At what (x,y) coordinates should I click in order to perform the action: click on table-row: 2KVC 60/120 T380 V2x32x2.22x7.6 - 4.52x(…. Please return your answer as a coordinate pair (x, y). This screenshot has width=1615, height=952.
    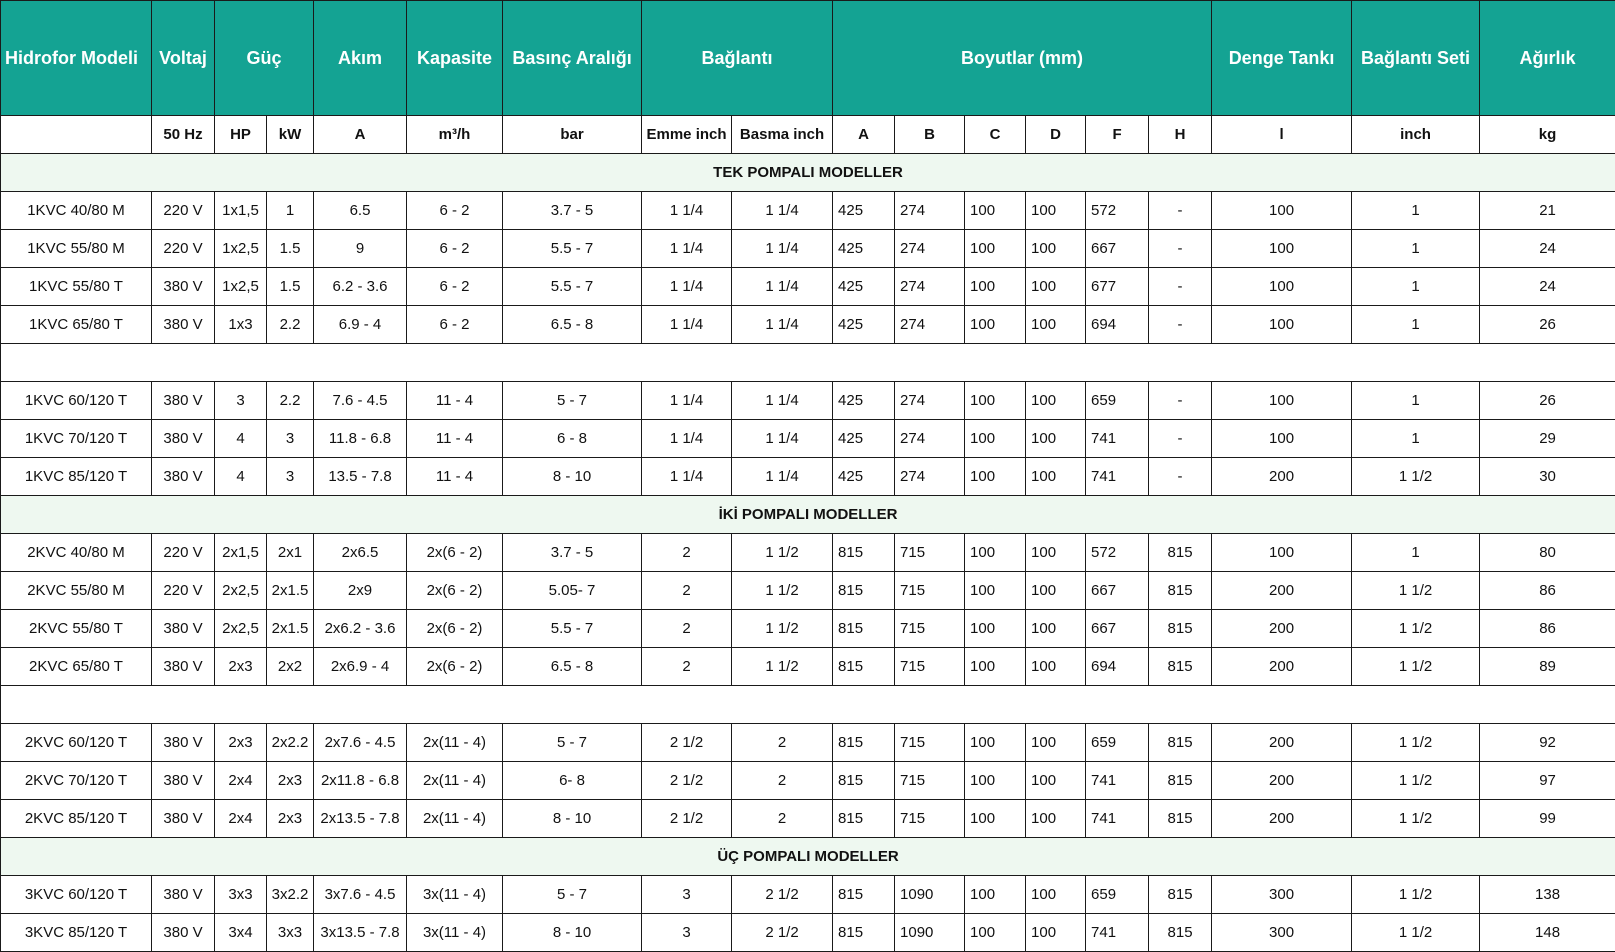
    Looking at the image, I should click on (808, 743).